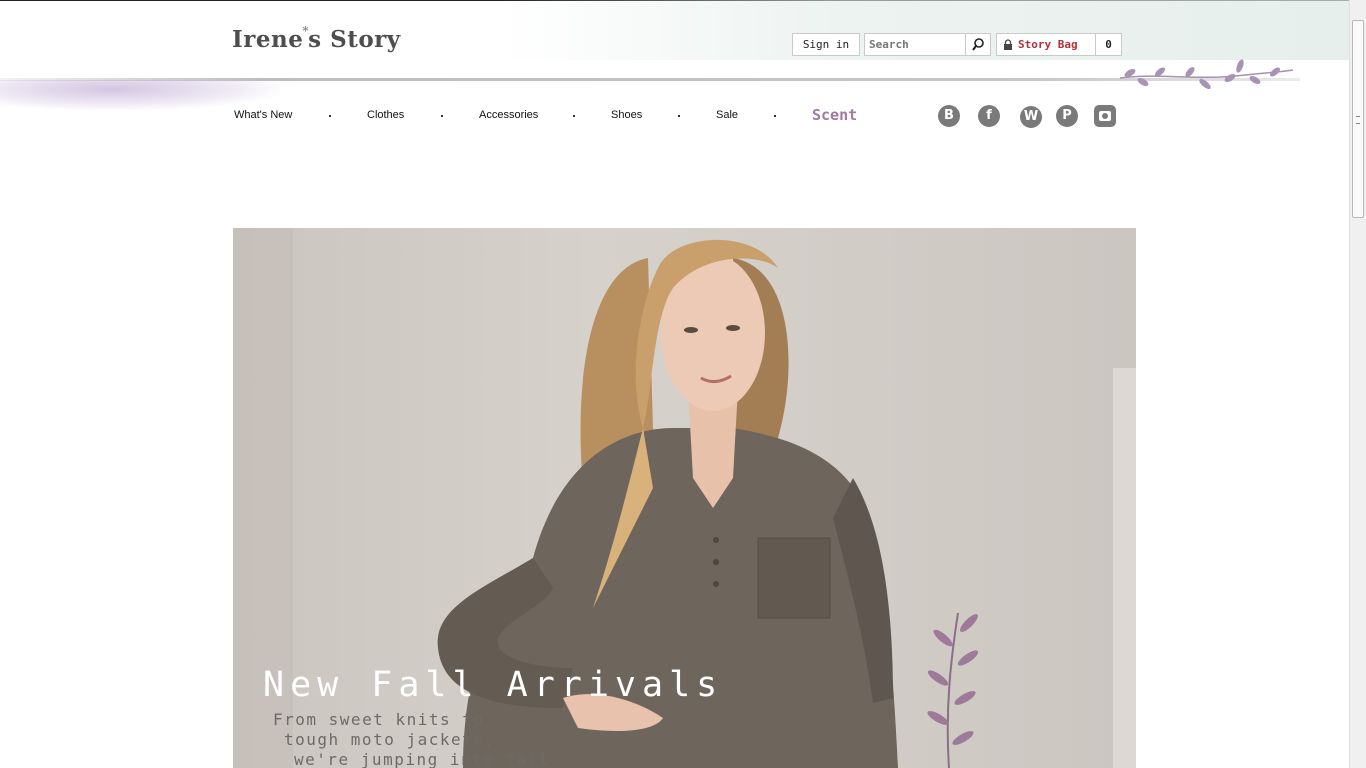 The width and height of the screenshot is (1366, 768). Describe the element at coordinates (949, 116) in the screenshot. I see `blogger-icon: B` at that location.